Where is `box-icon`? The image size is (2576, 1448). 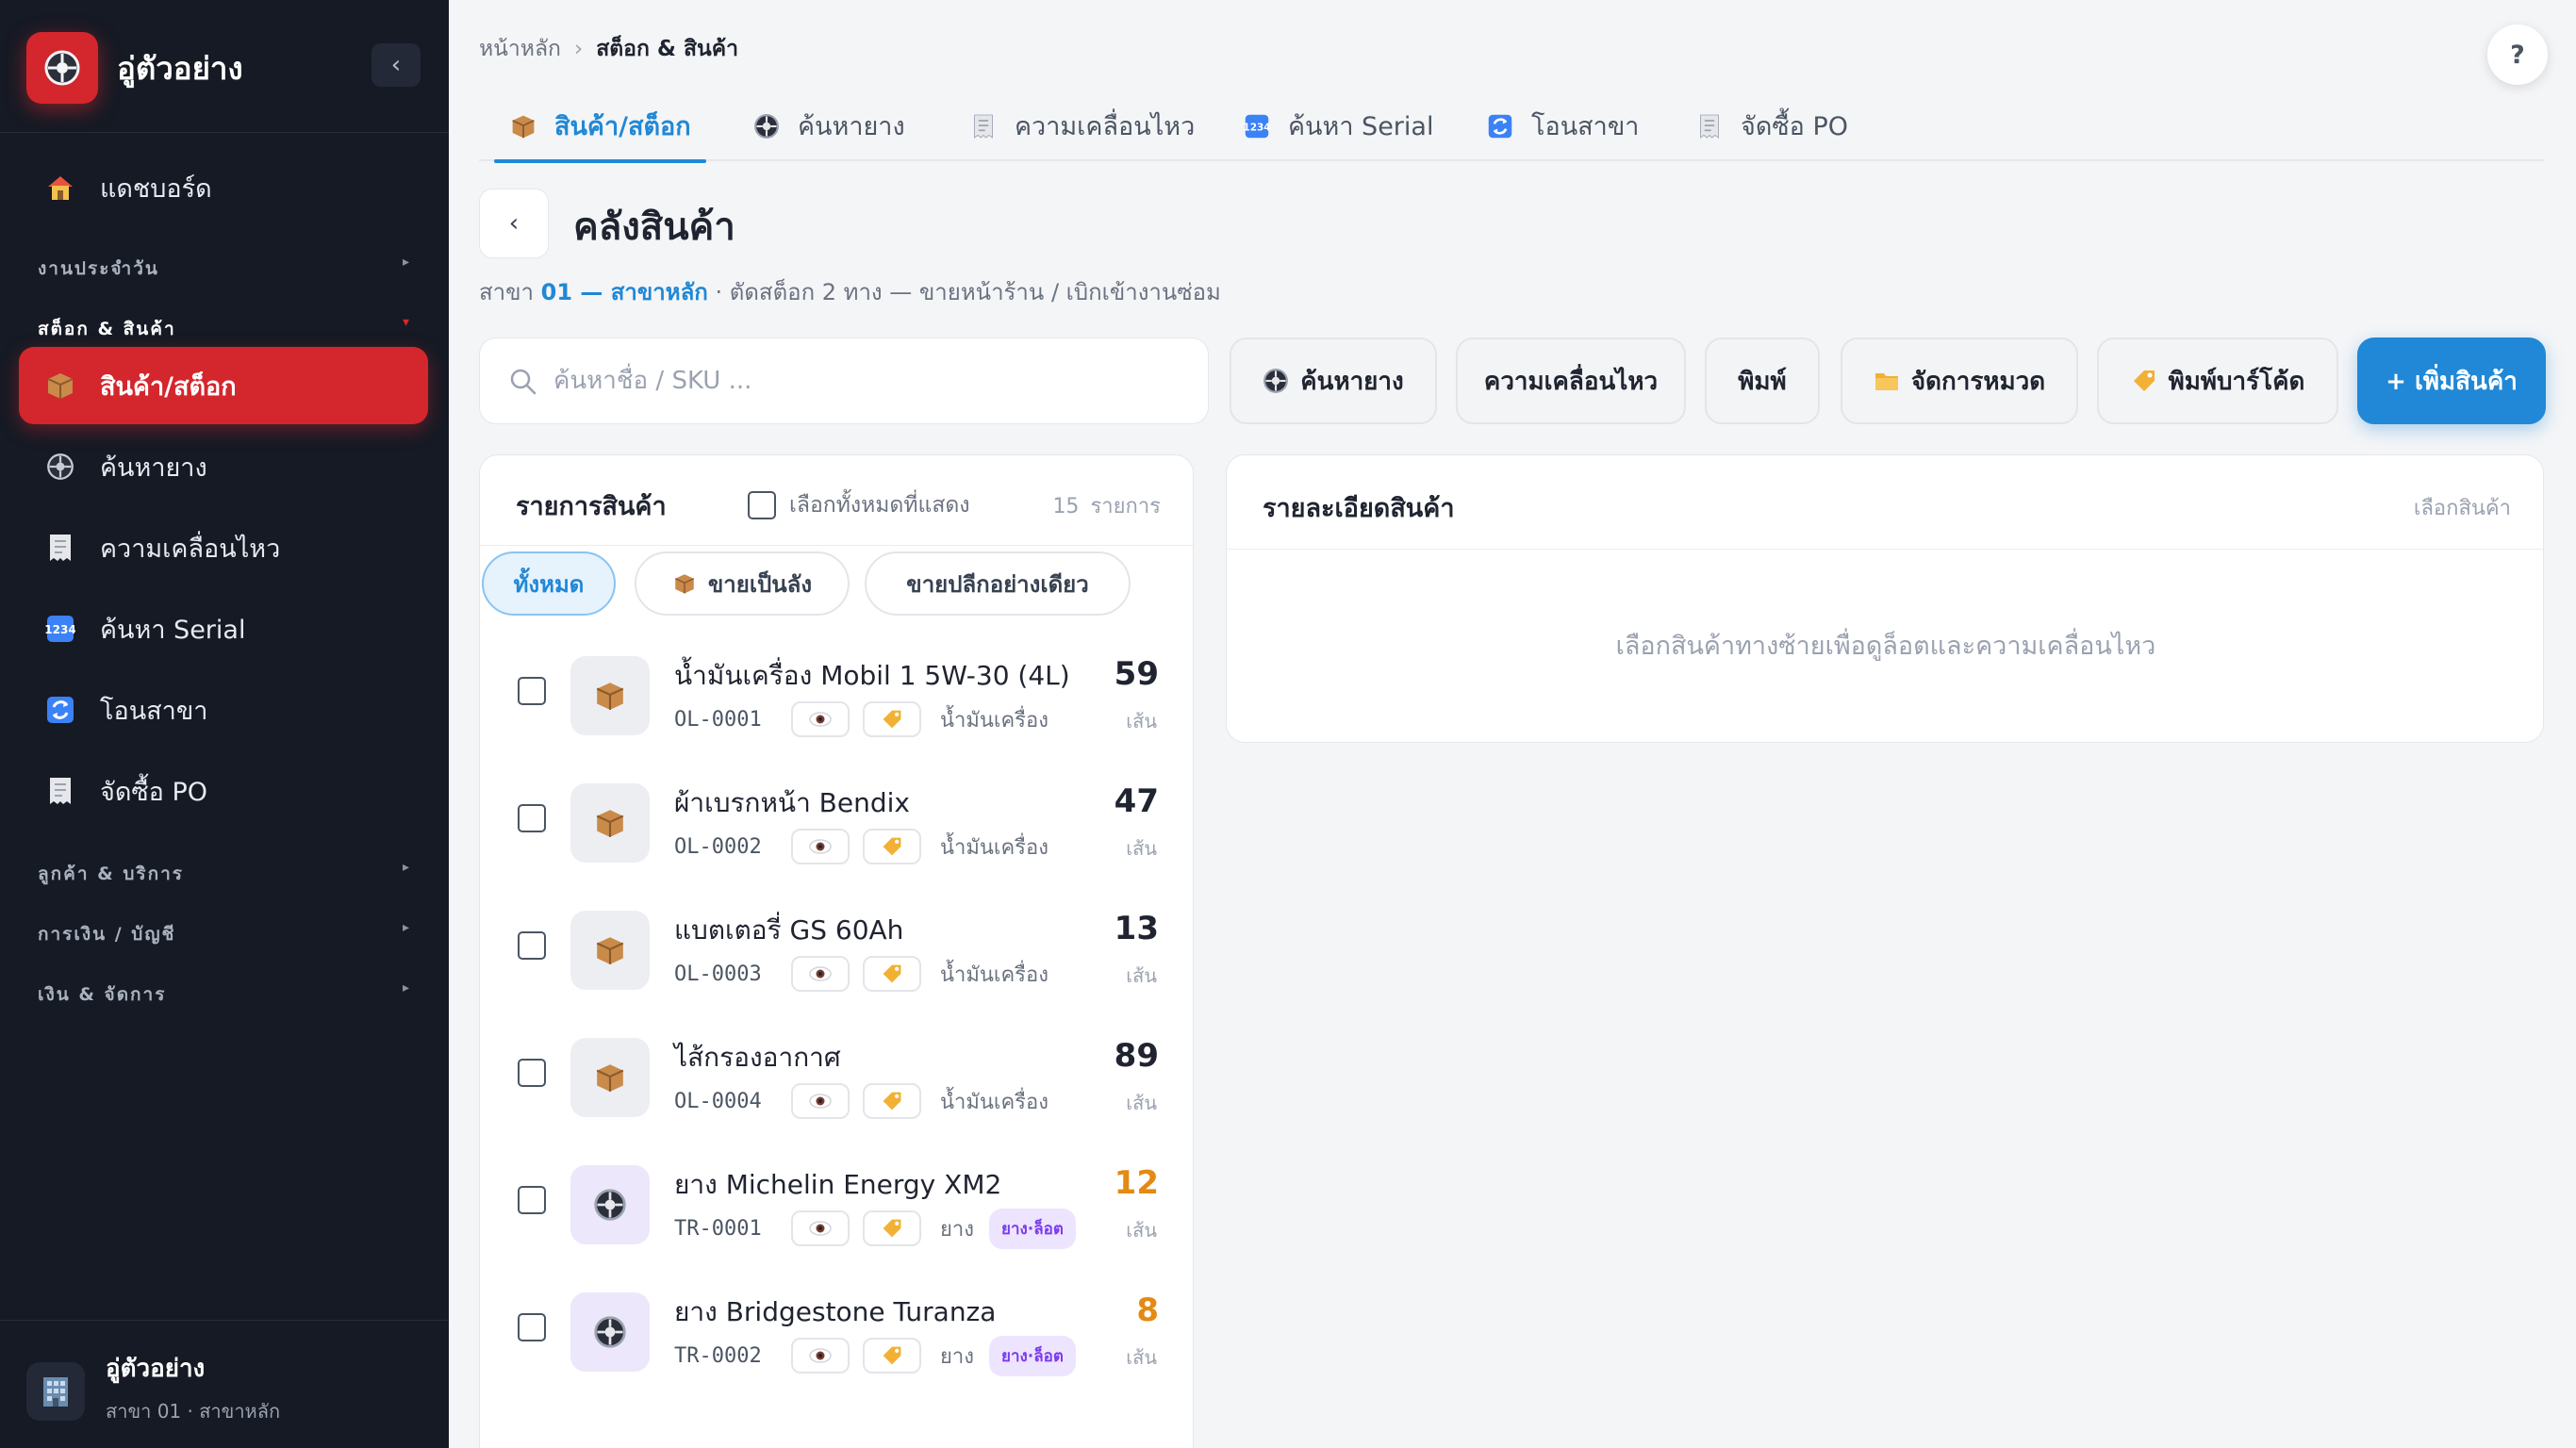
box-icon is located at coordinates (60, 386).